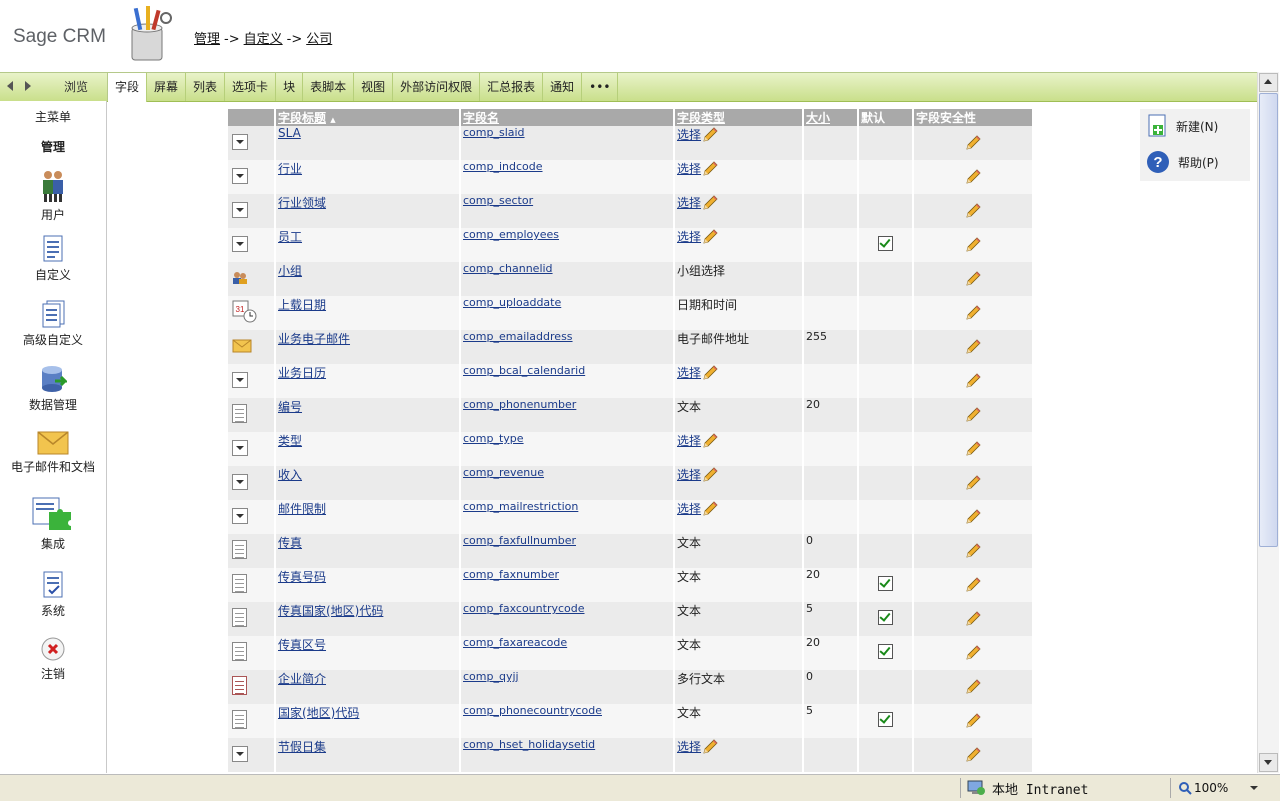 This screenshot has height=801, width=1280. I want to click on sort-field-type: 字段类型, so click(701, 118).